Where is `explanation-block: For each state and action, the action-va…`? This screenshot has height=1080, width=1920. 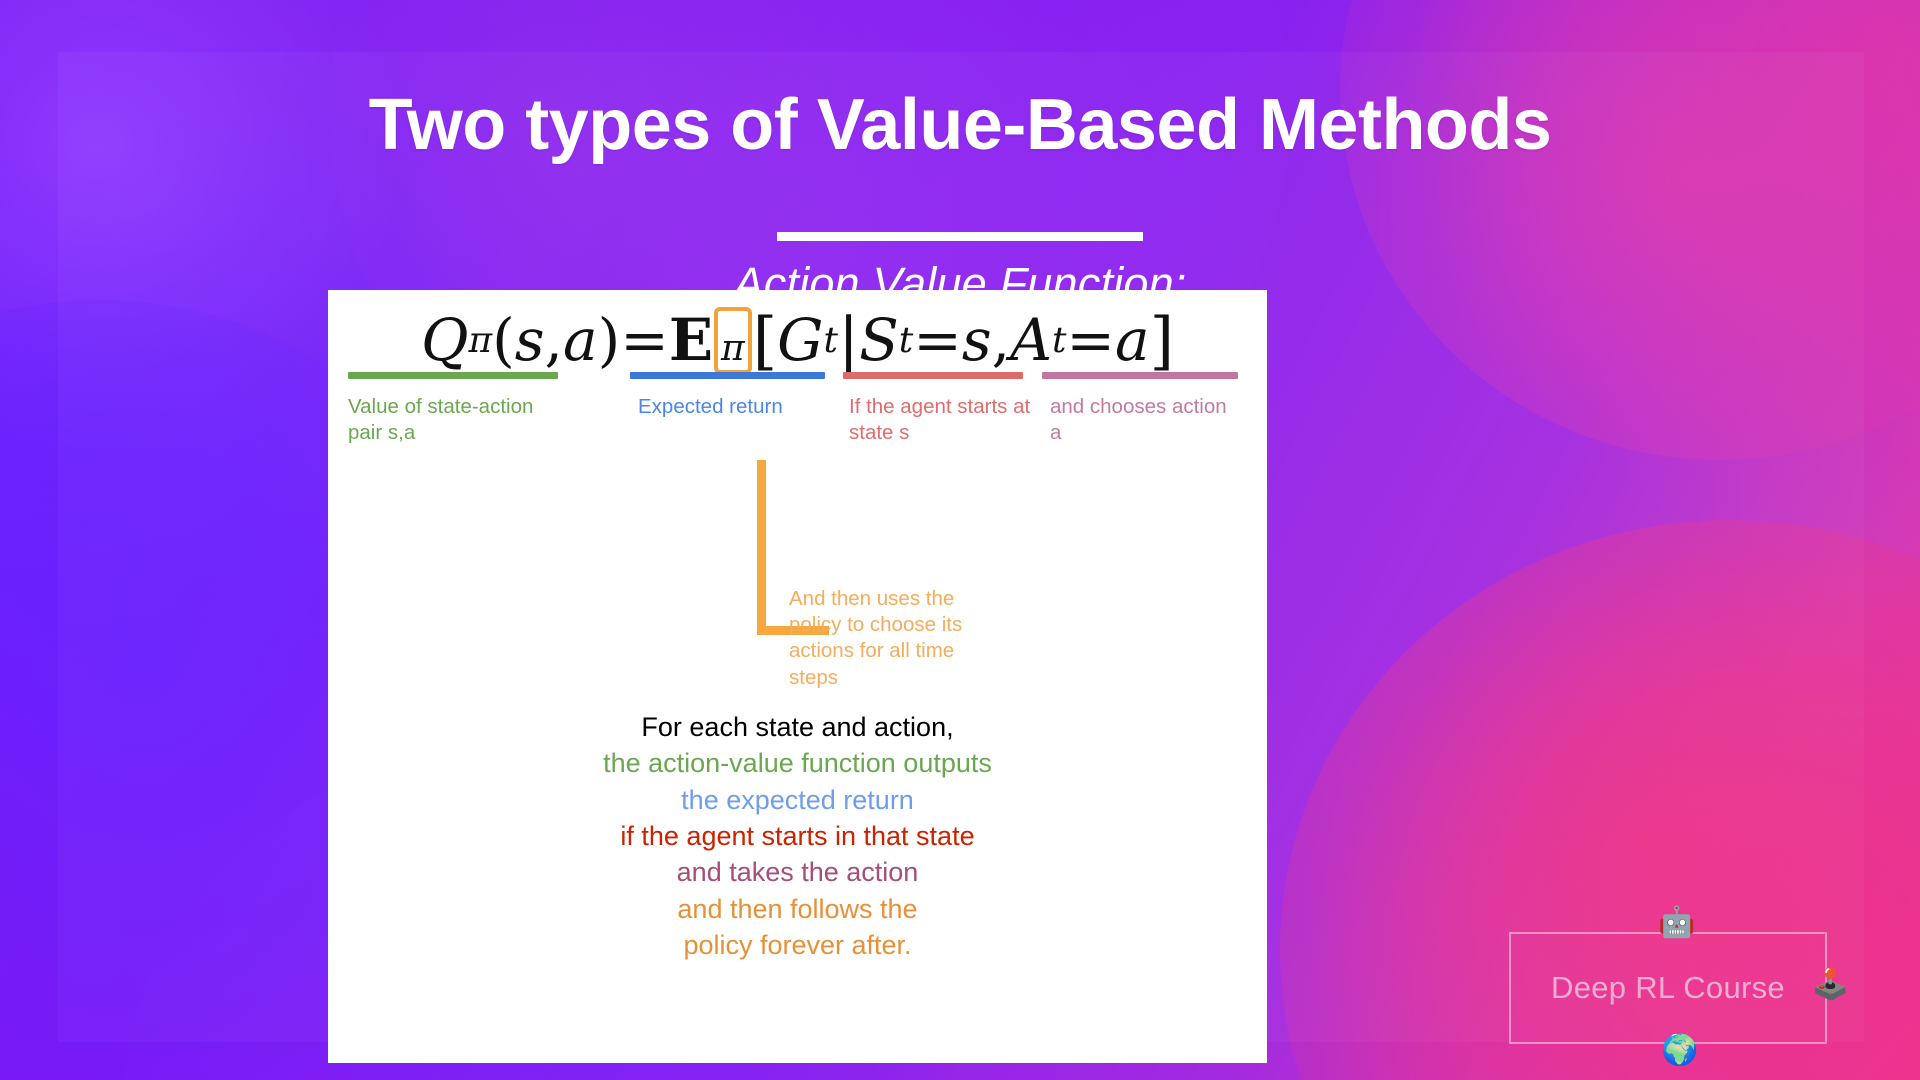
explanation-block: For each state and action, the action-va… is located at coordinates (797, 836).